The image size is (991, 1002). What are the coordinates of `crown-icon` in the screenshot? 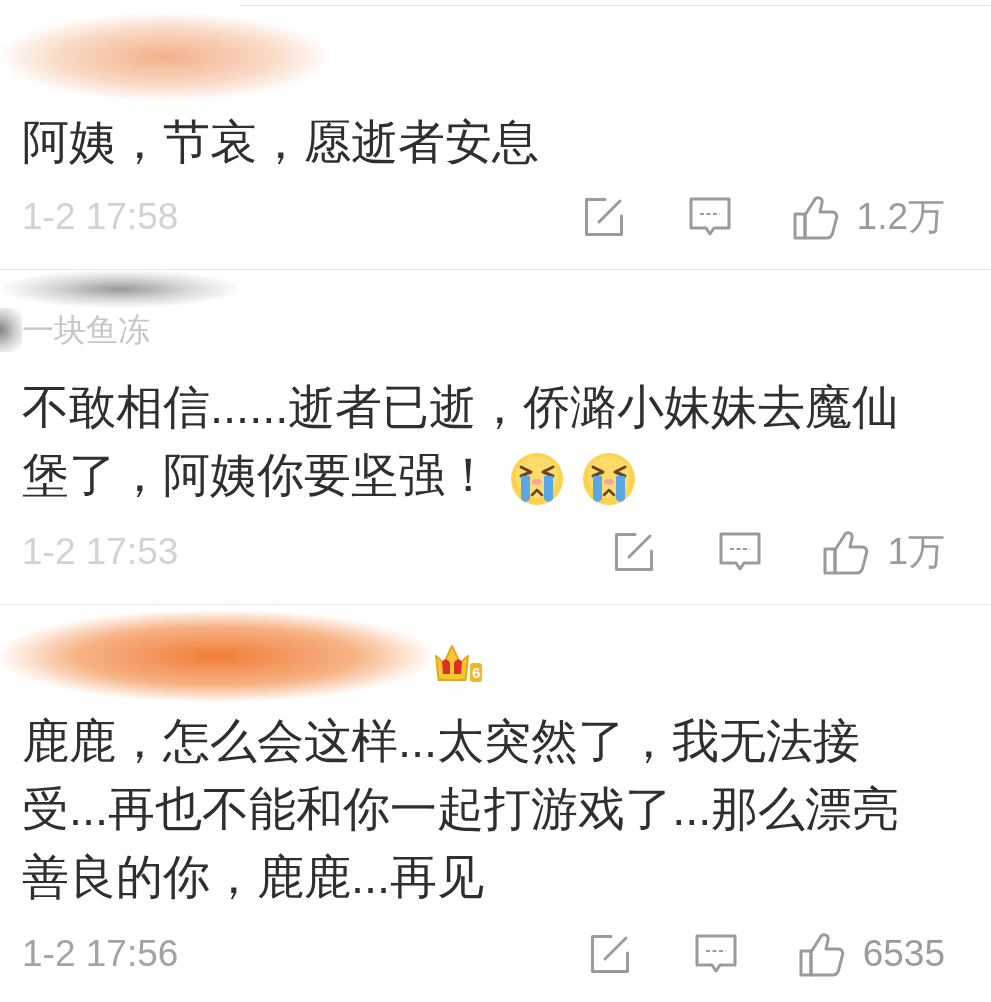 It's located at (452, 663).